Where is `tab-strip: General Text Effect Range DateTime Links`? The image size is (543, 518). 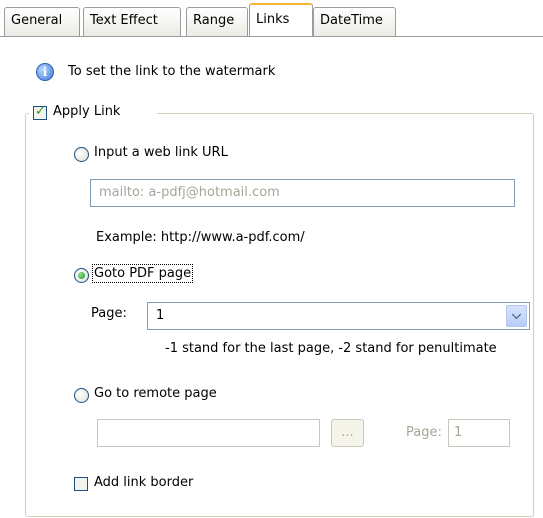
tab-strip: General Text Effect Range DateTime Links is located at coordinates (271, 18).